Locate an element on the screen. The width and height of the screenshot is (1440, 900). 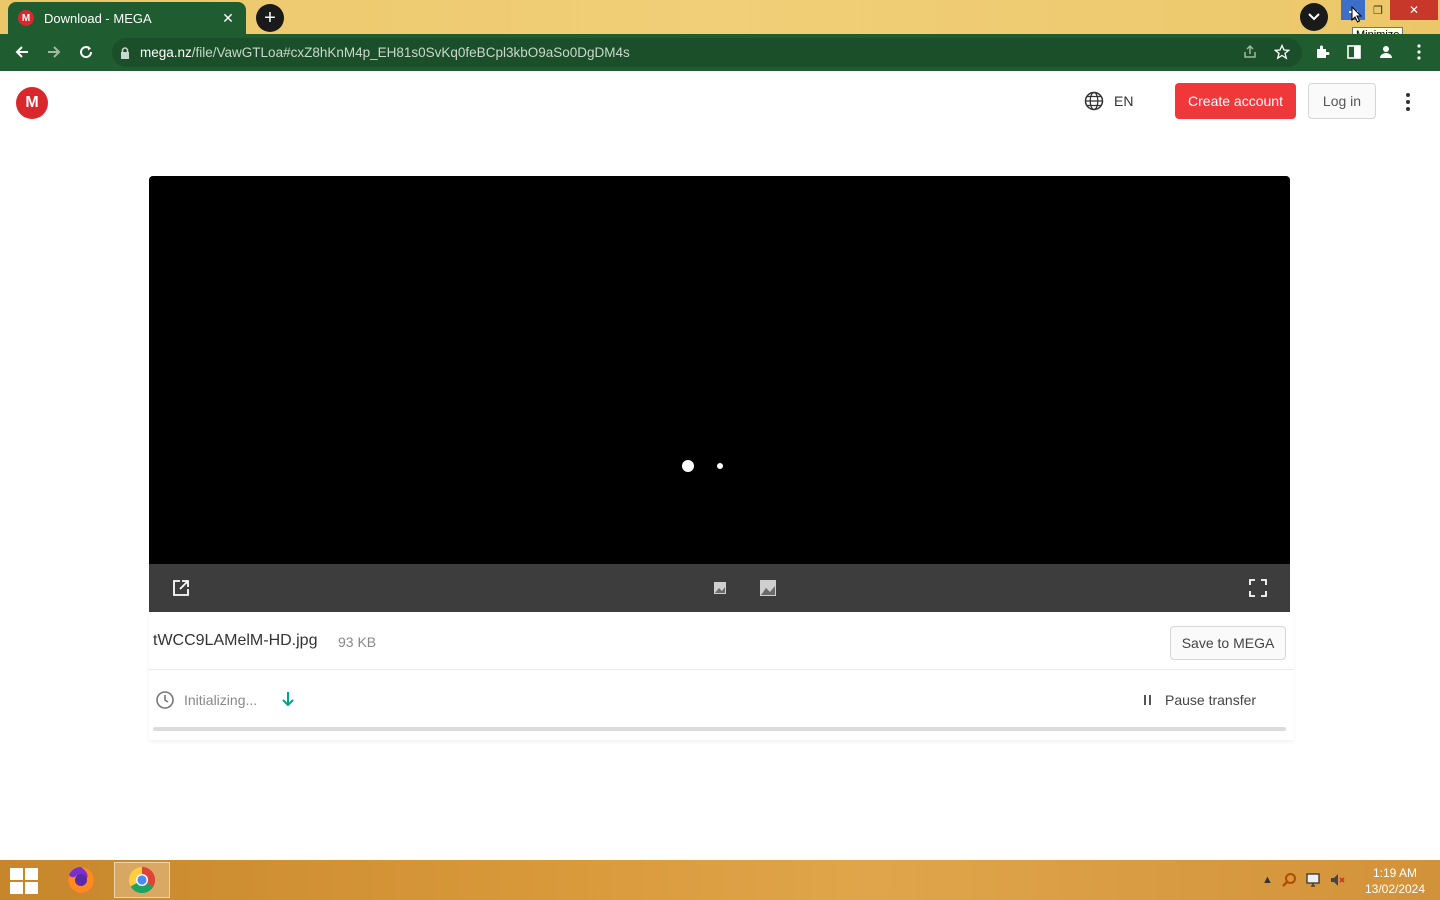
language-selector: EN is located at coordinates (1108, 101).